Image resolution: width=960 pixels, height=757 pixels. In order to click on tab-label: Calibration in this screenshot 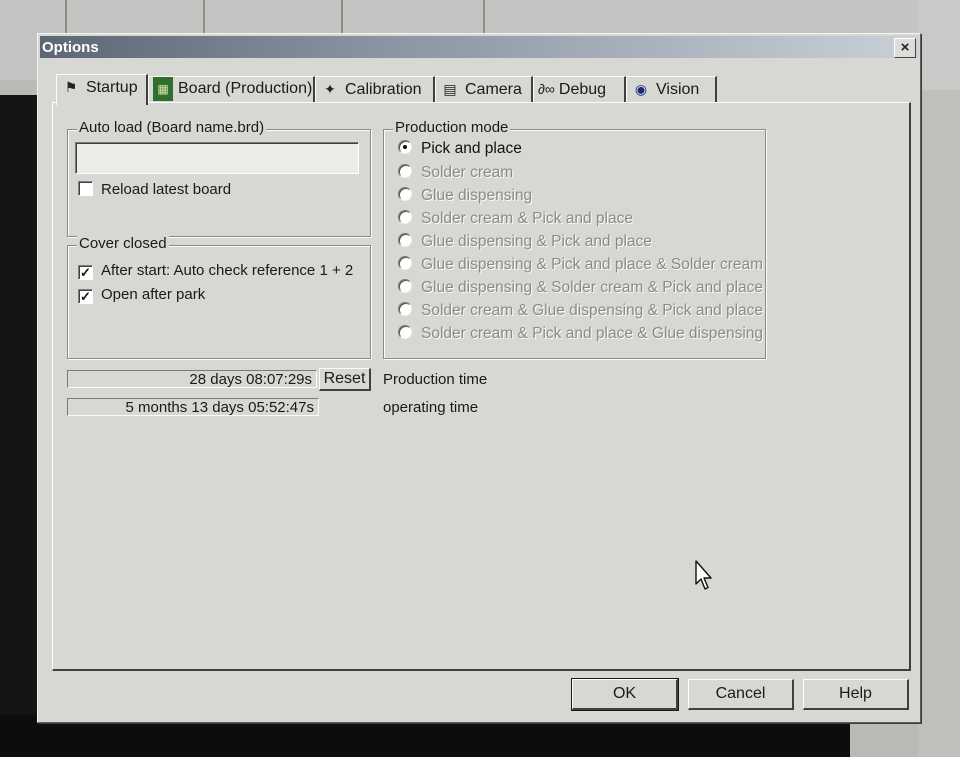, I will do `click(383, 89)`.